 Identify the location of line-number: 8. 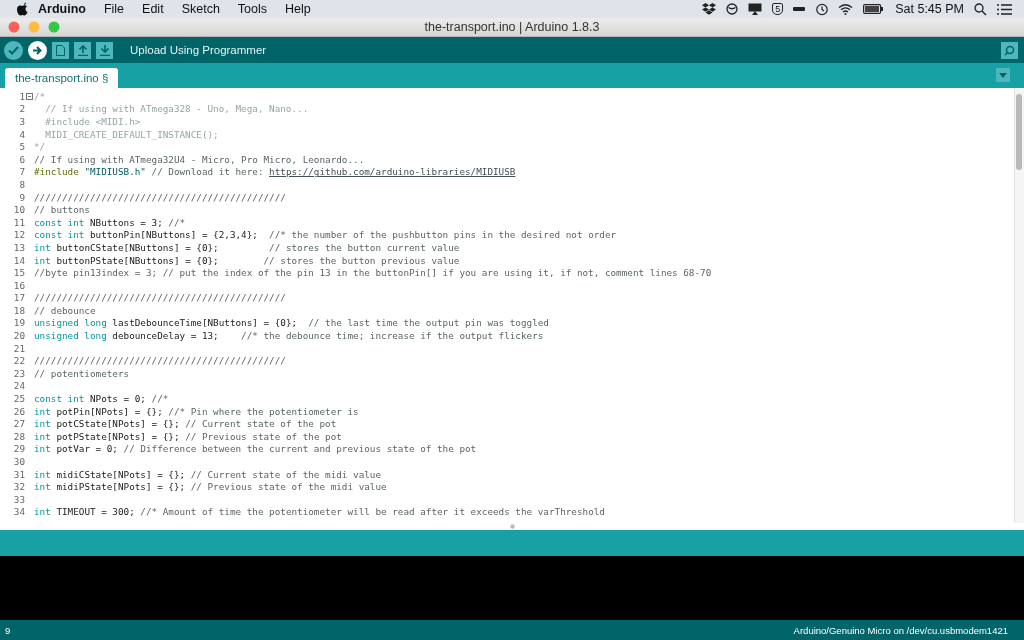
(21, 184).